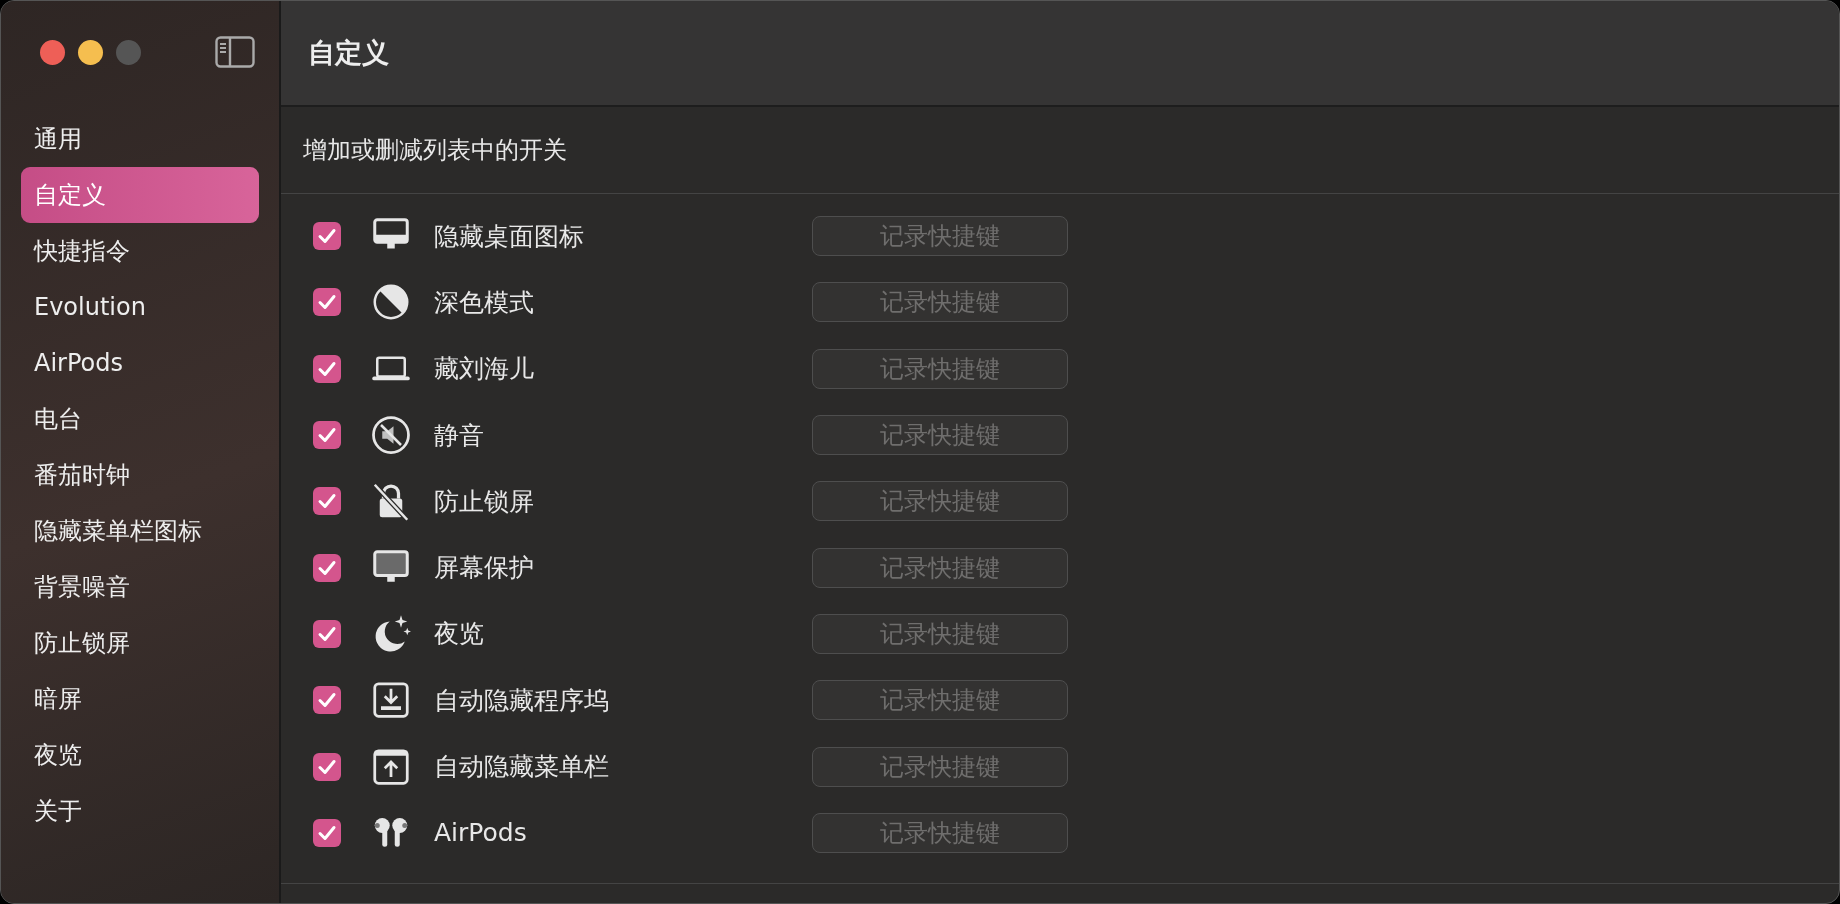  I want to click on sidebar-toggle-icon, so click(235, 52).